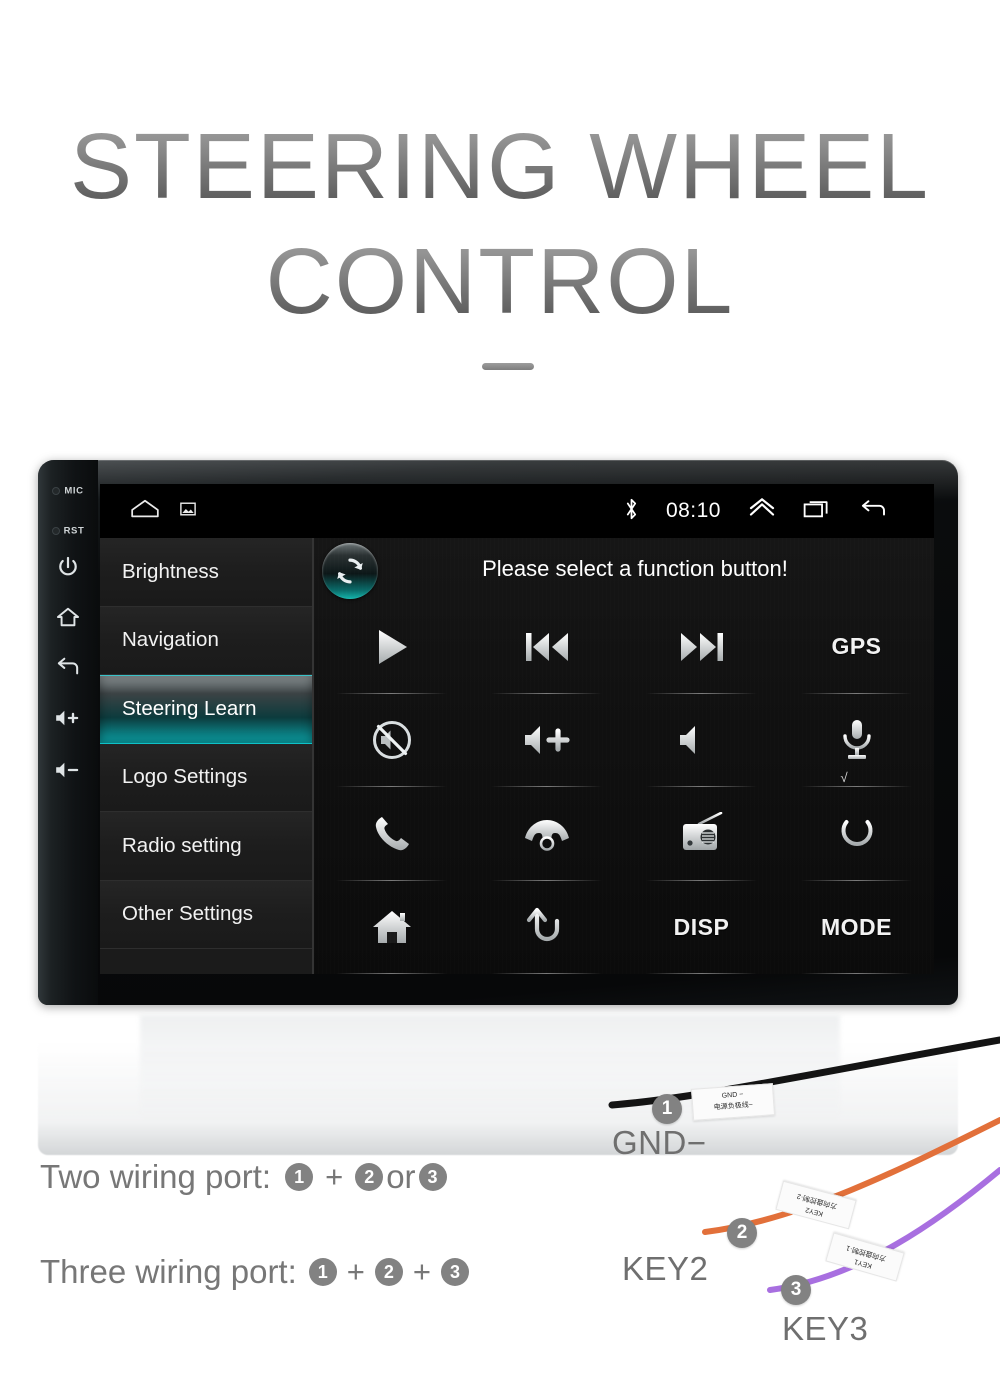  Describe the element at coordinates (182, 845) in the screenshot. I see `sidebar-item-label: Radio setting` at that location.